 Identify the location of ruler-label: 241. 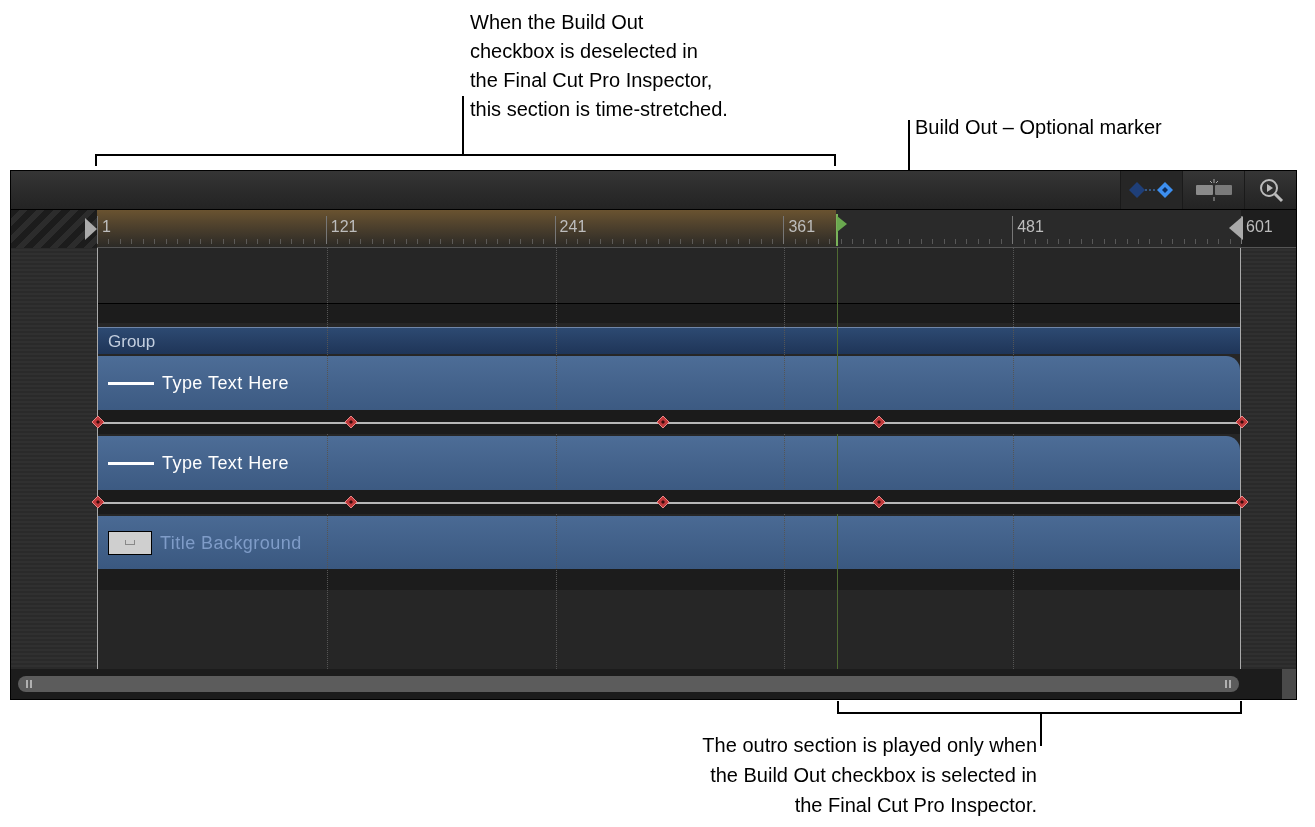
(572, 227).